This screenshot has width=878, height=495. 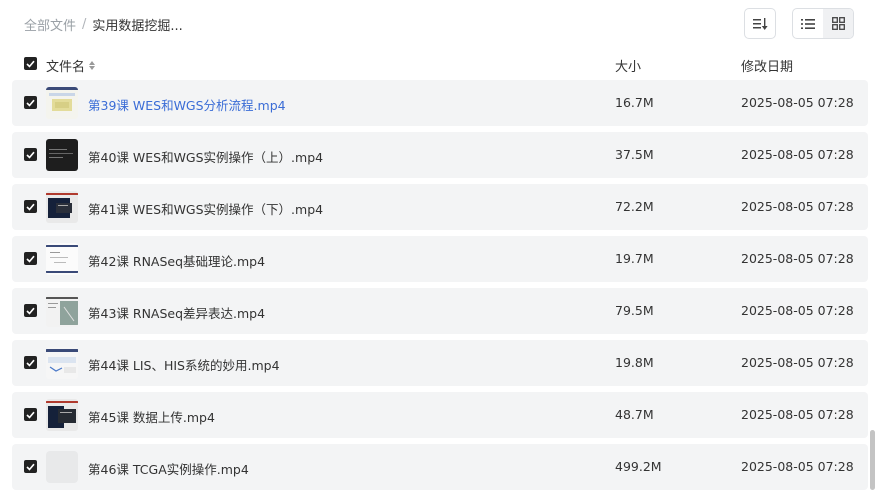 What do you see at coordinates (634, 310) in the screenshot?
I see `file-size: 79.5M` at bounding box center [634, 310].